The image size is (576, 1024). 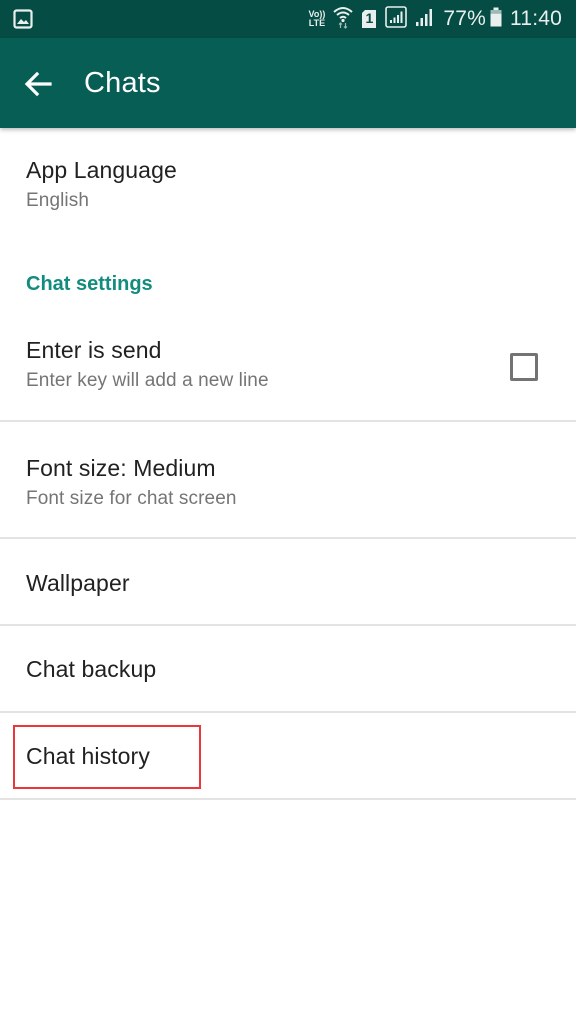 What do you see at coordinates (88, 756) in the screenshot?
I see `pref-title: Chat history` at bounding box center [88, 756].